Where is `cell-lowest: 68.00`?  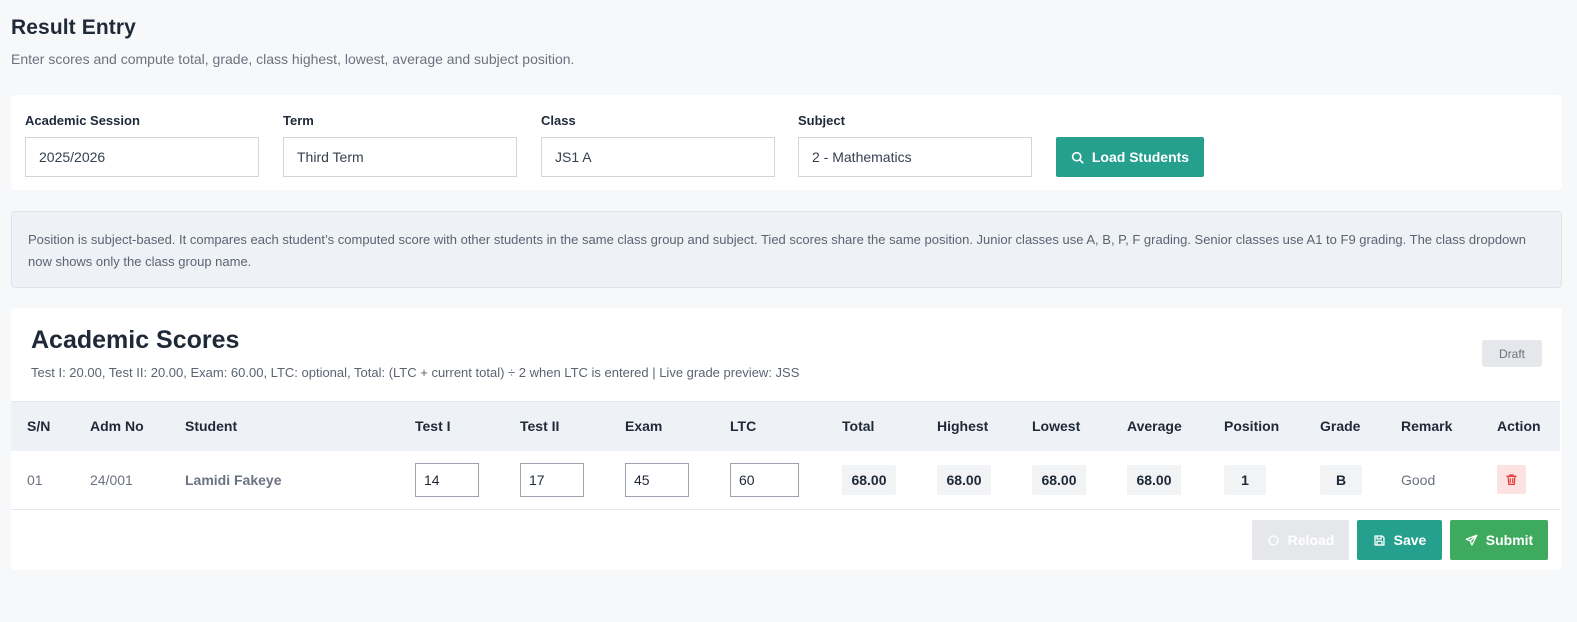
cell-lowest: 68.00 is located at coordinates (1063, 480).